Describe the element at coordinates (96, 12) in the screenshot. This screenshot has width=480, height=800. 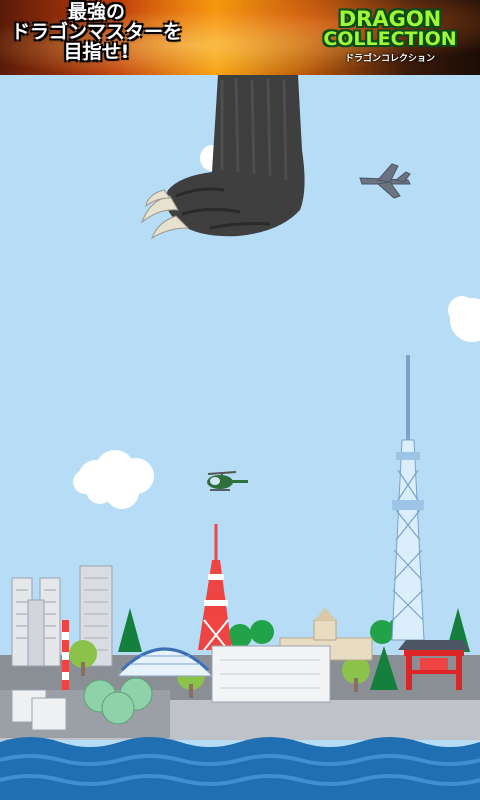
I see `banner-tagline-line1: 最強の` at that location.